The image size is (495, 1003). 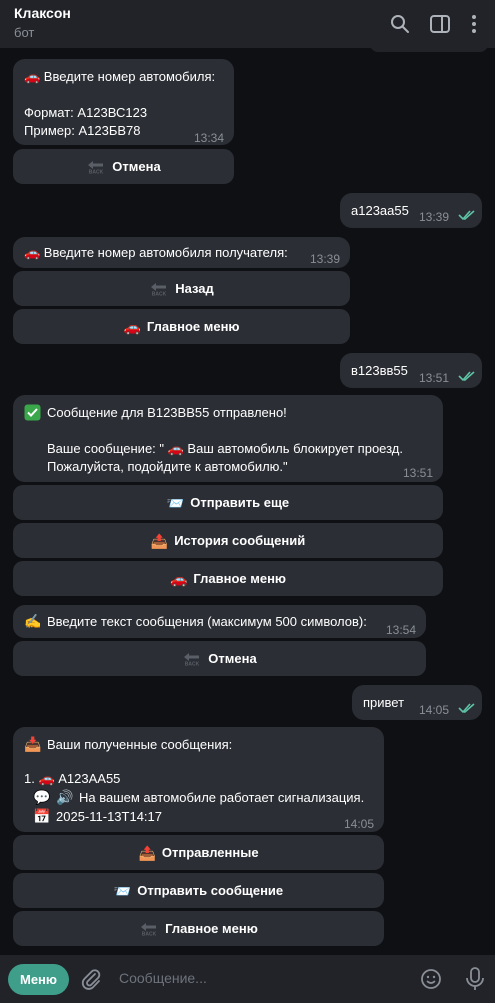 What do you see at coordinates (91, 979) in the screenshot?
I see `paperclip-icon` at bounding box center [91, 979].